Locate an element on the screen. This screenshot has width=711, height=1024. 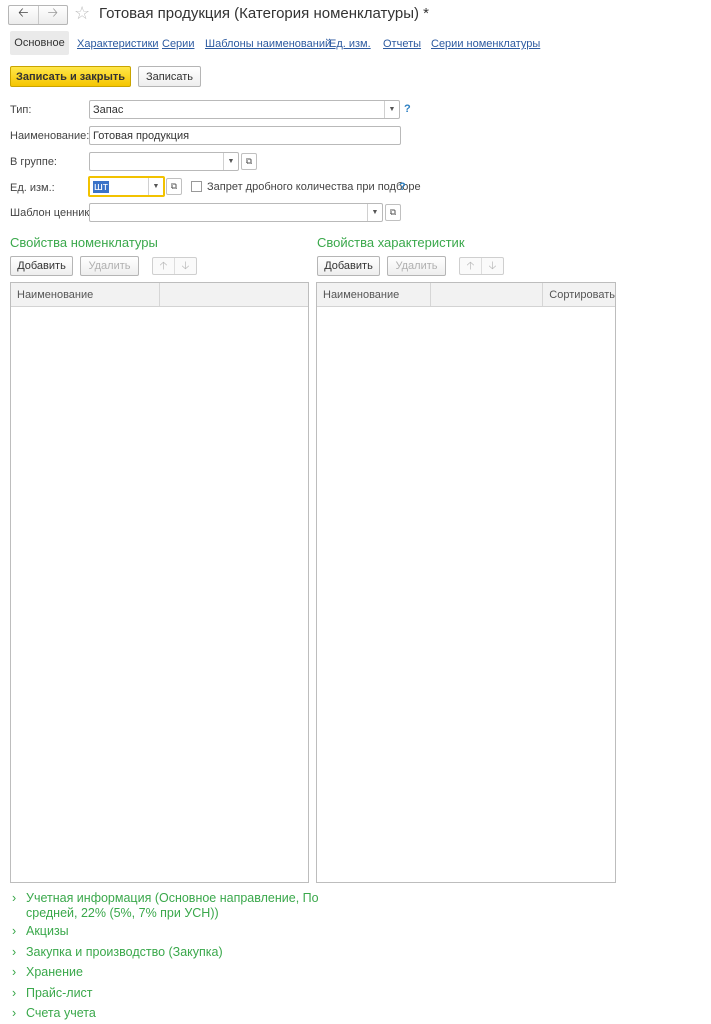
unit-field: шт ▼ is located at coordinates (126, 186).